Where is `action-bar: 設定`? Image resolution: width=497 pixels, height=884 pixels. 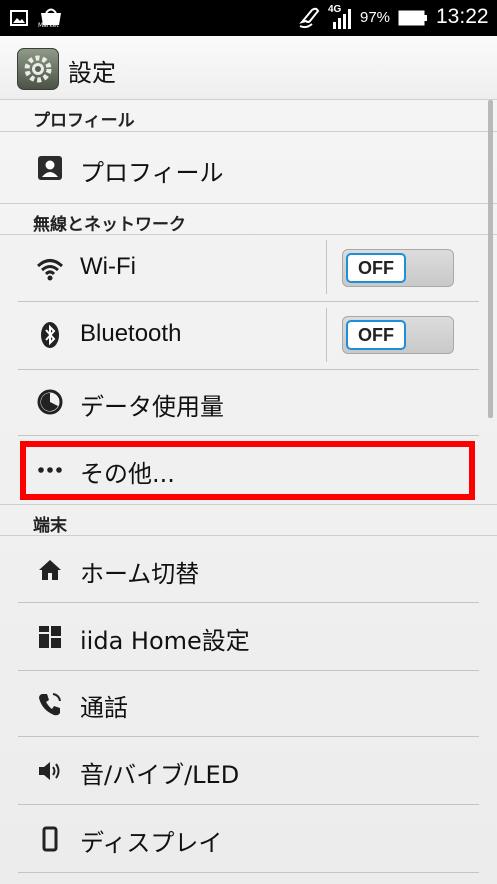 action-bar: 設定 is located at coordinates (248, 68).